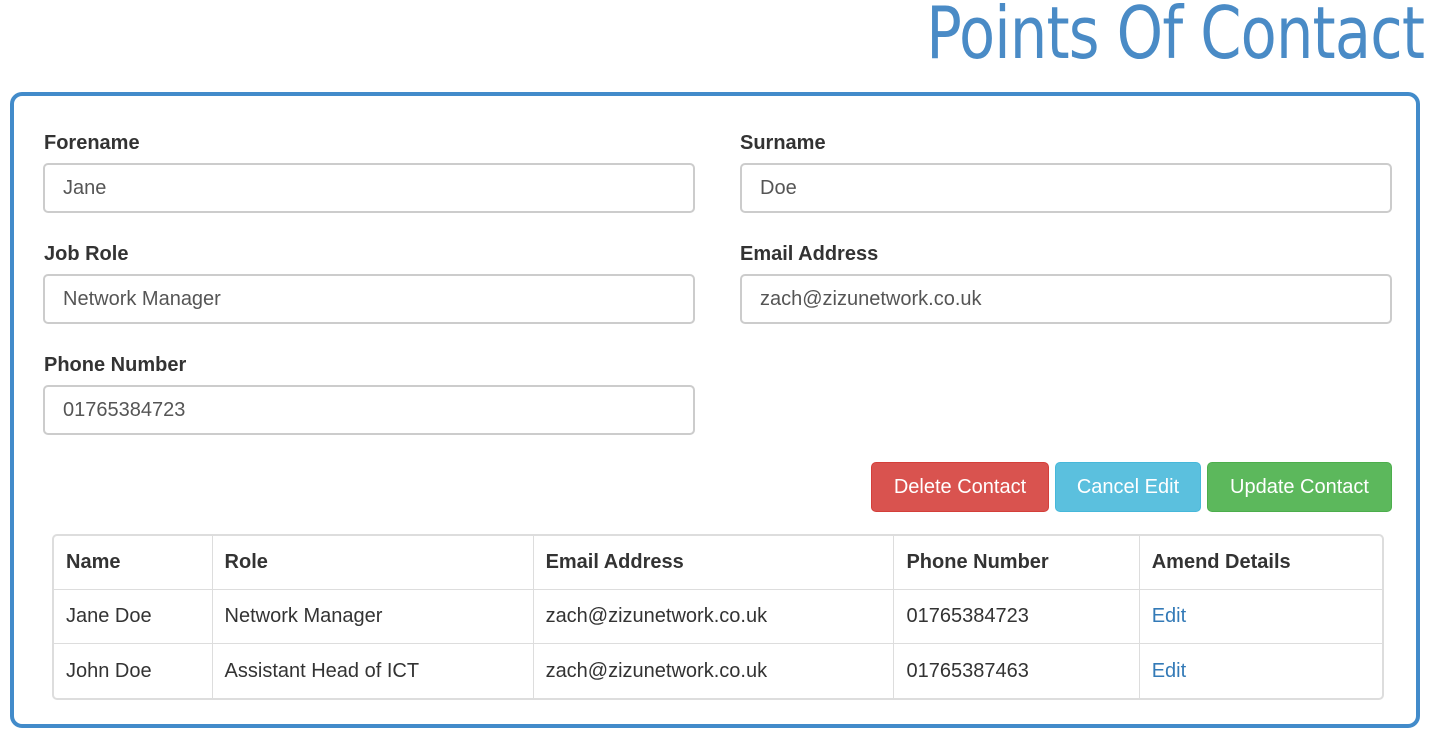  Describe the element at coordinates (86, 254) in the screenshot. I see `job-role-label: Job Role` at that location.